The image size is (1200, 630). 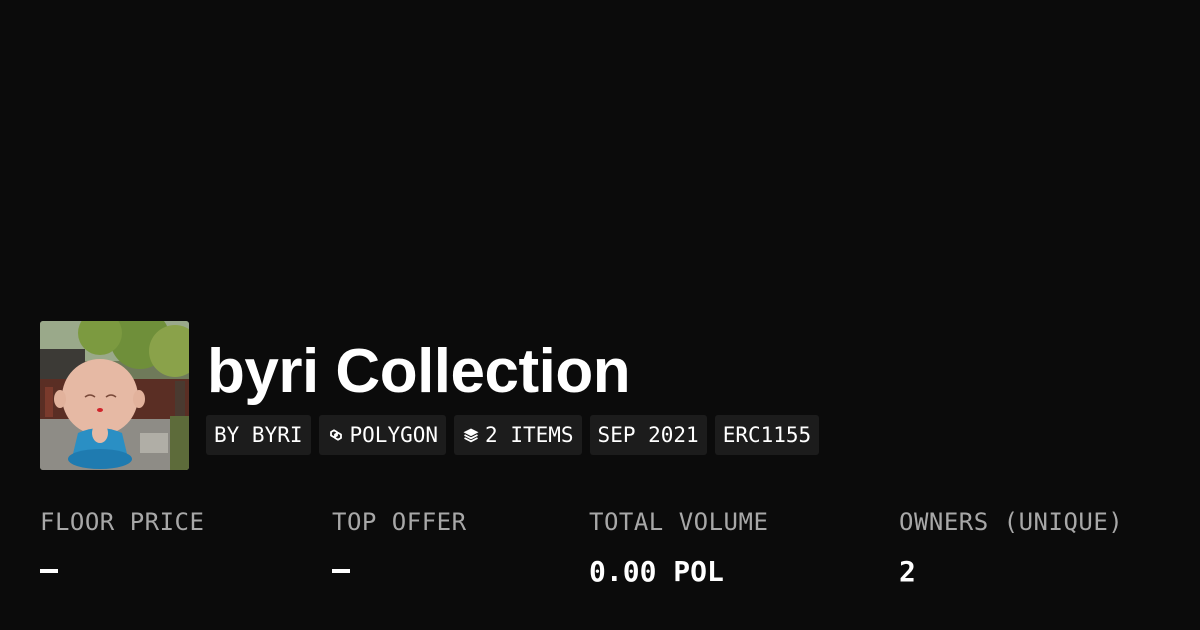 What do you see at coordinates (1011, 547) in the screenshot?
I see `stat-owners: OWNERS (UNIQUE) 2` at bounding box center [1011, 547].